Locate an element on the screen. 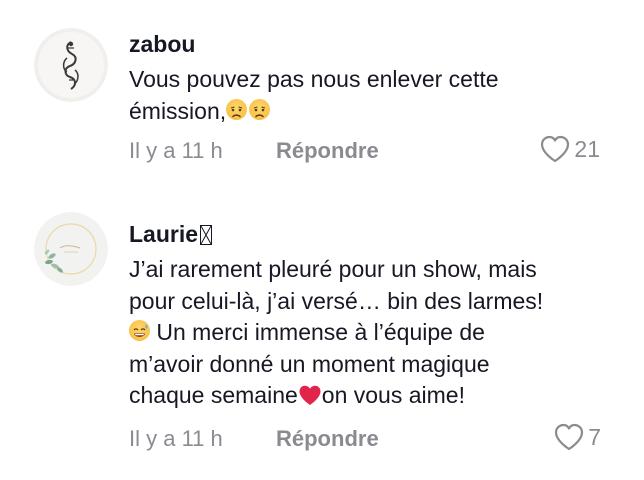  comment-username: Laurie is located at coordinates (171, 234).